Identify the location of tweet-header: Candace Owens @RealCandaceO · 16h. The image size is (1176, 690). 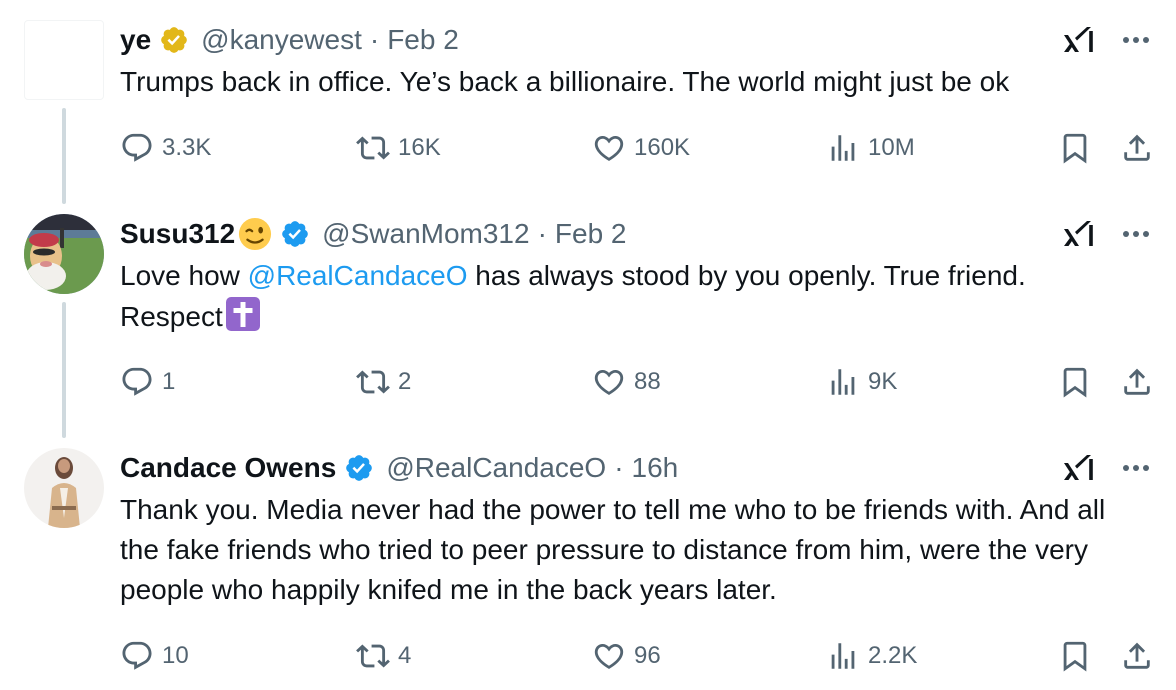
(399, 468).